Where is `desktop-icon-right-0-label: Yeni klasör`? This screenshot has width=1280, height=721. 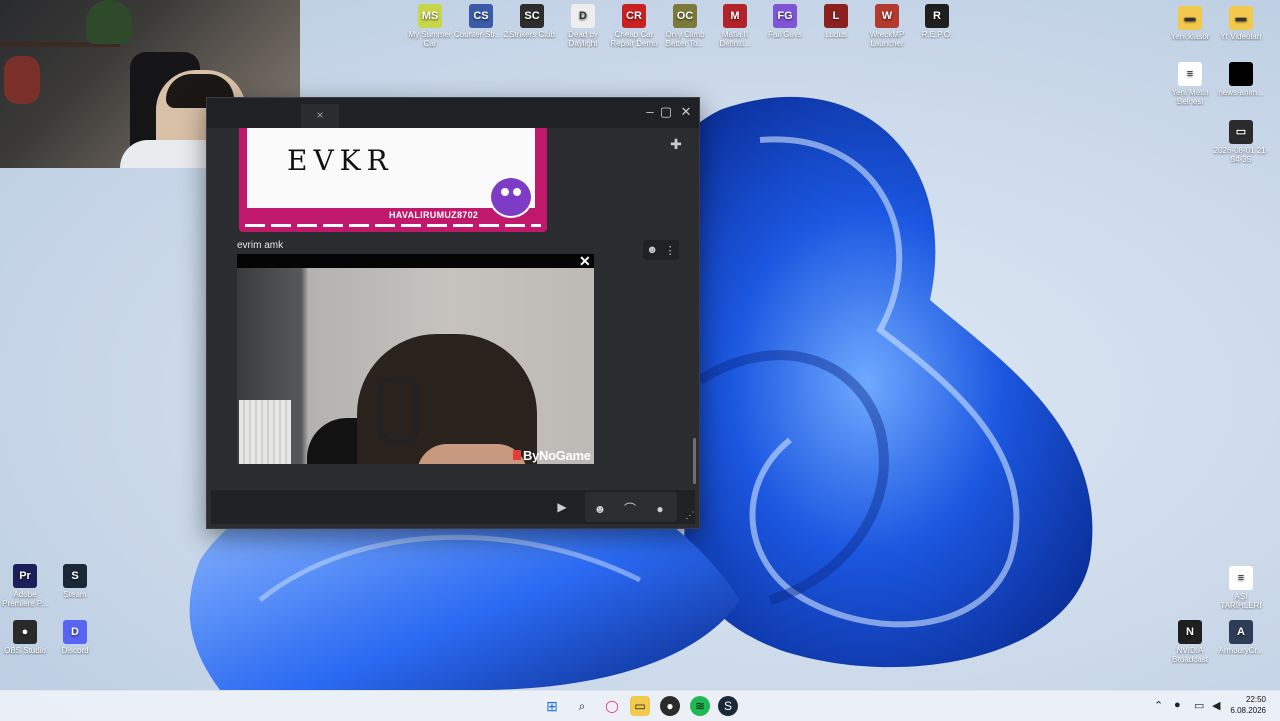 desktop-icon-right-0-label: Yeni klasör is located at coordinates (1190, 36).